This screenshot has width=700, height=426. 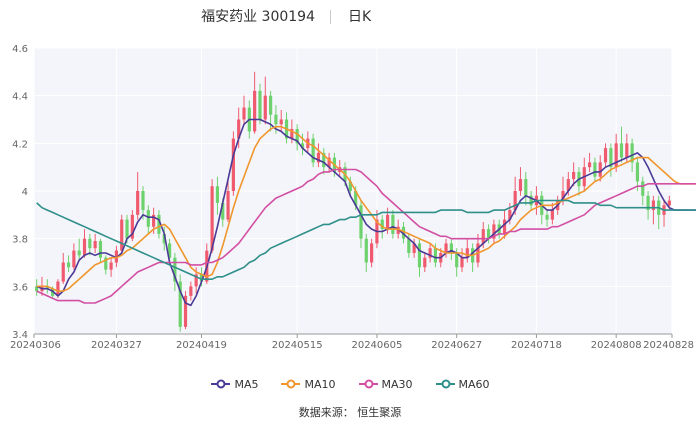 I want to click on legend: MA5 MA10 MA30 MA60, so click(x=350, y=384).